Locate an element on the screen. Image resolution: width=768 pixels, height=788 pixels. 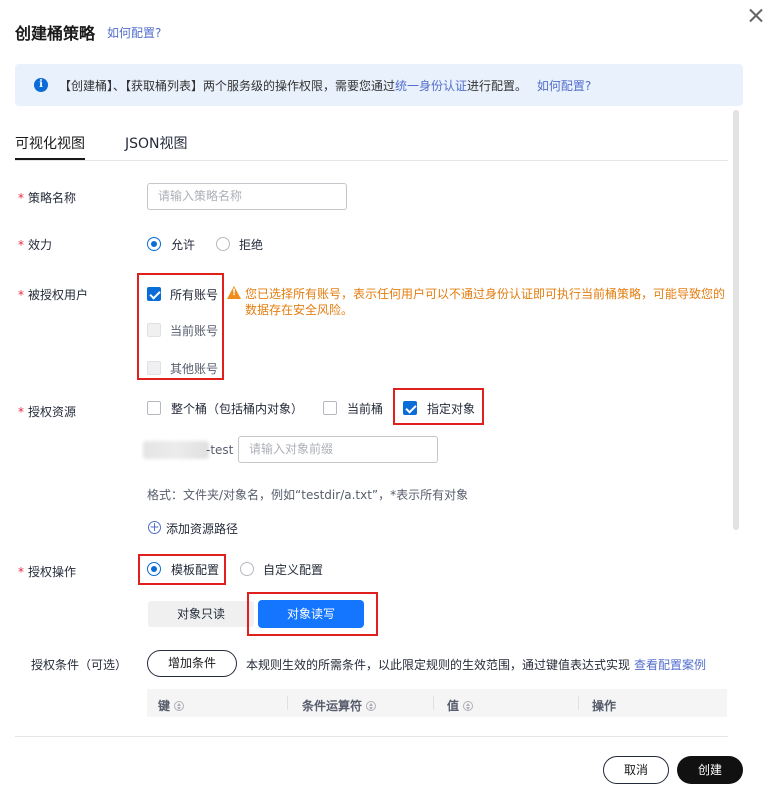
principal-label: * 被授权用户 is located at coordinates (53, 295).